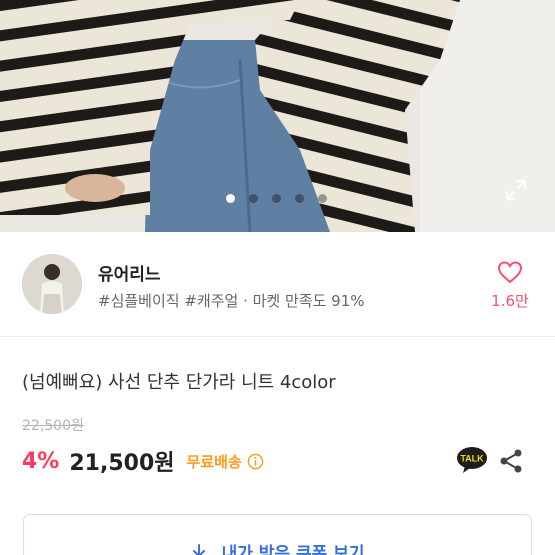  I want to click on seller-name: 유어리느, so click(129, 272).